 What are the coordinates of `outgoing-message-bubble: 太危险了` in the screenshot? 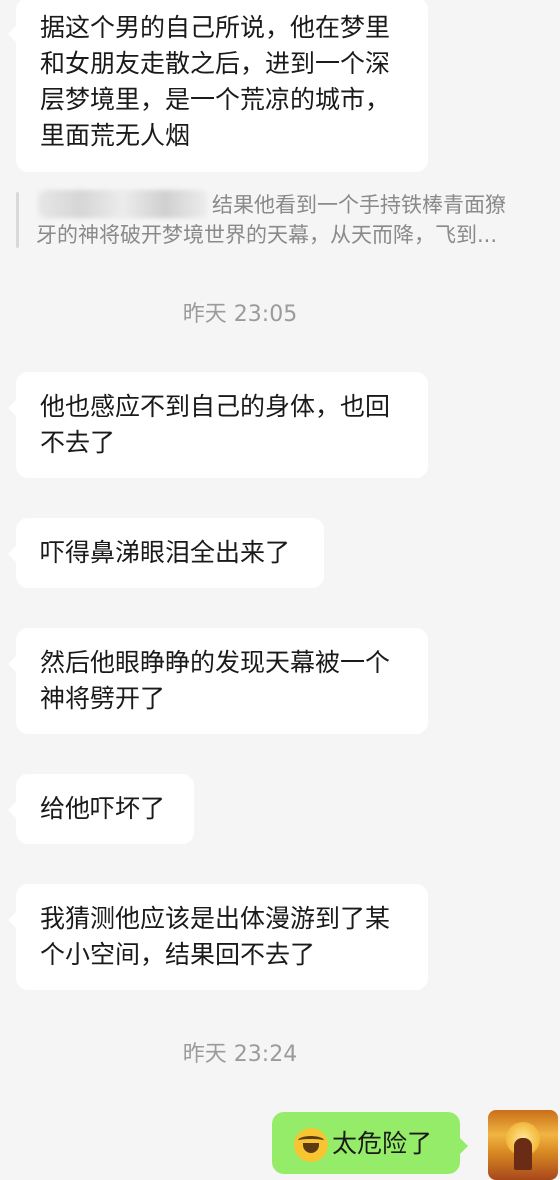 It's located at (370, 1143).